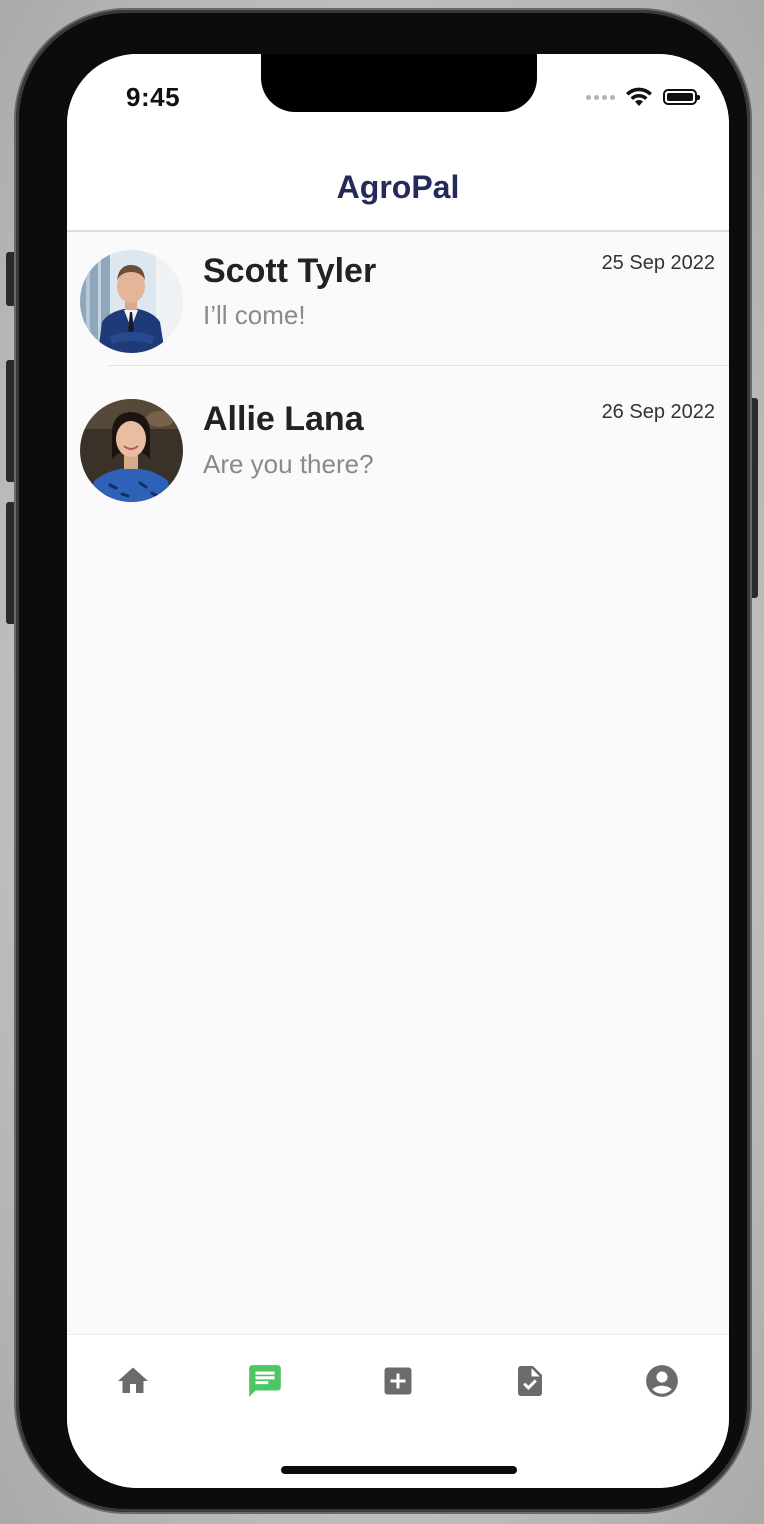 Image resolution: width=764 pixels, height=1524 pixels. Describe the element at coordinates (283, 419) in the screenshot. I see `chat-name: Allie Lana` at that location.